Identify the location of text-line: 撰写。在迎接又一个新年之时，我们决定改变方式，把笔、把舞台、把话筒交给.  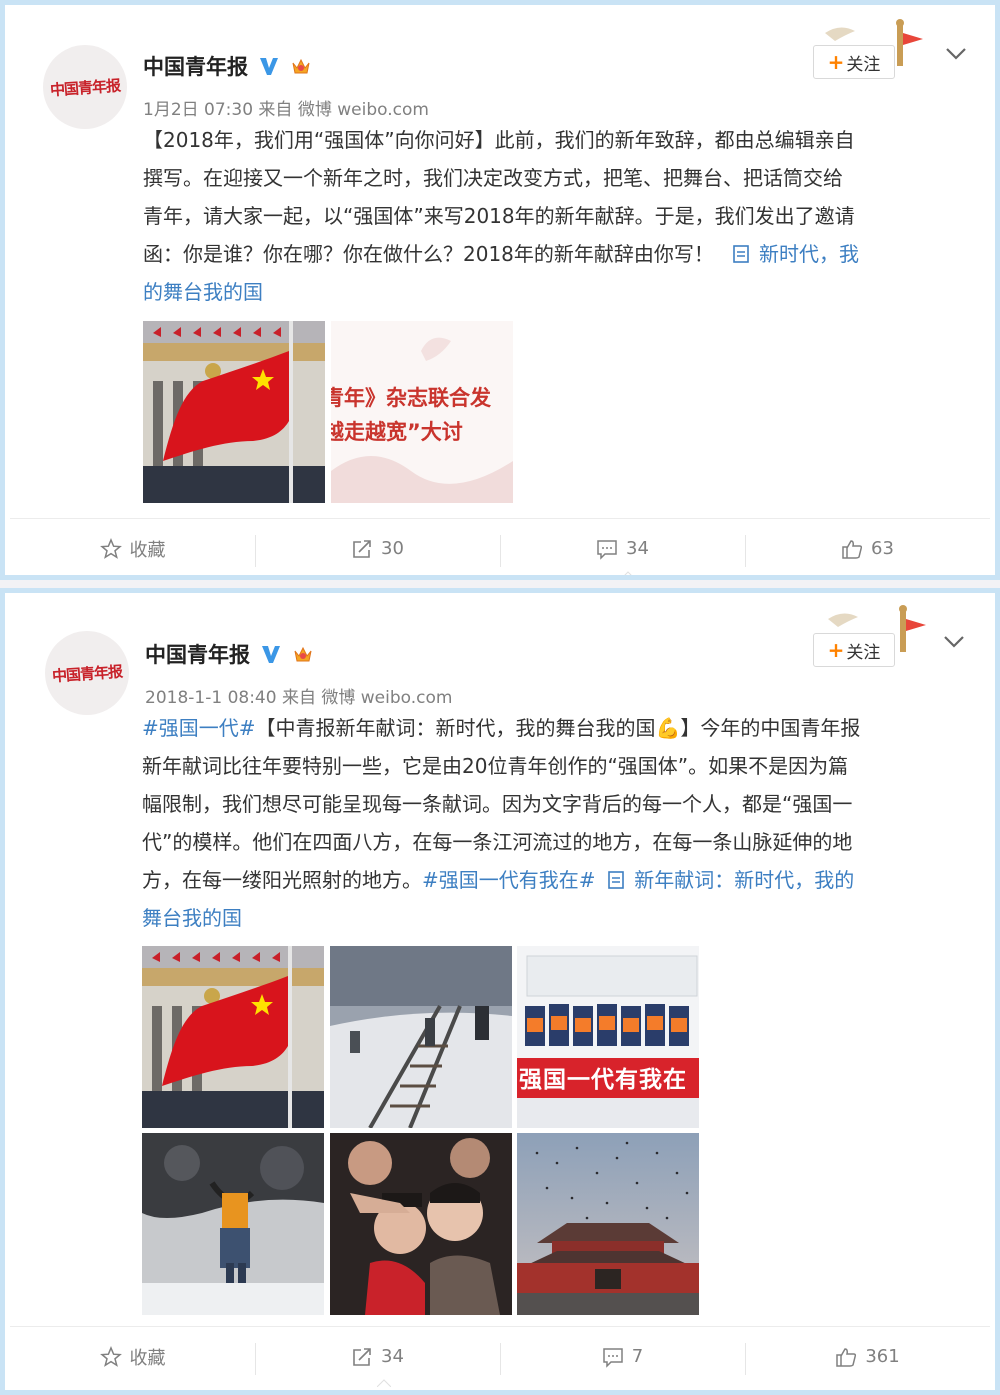
(493, 178).